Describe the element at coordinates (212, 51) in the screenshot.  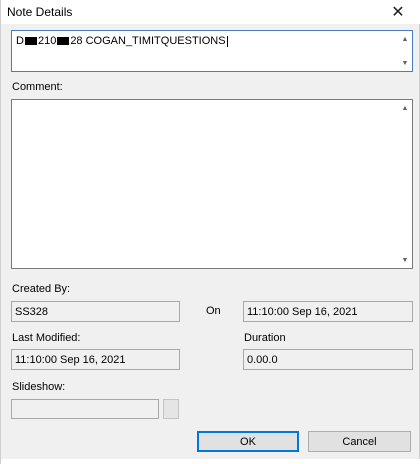
I see `note-name-field: D 210 28 COGAN_TIMITQUESTIONS ▲ ▼` at that location.